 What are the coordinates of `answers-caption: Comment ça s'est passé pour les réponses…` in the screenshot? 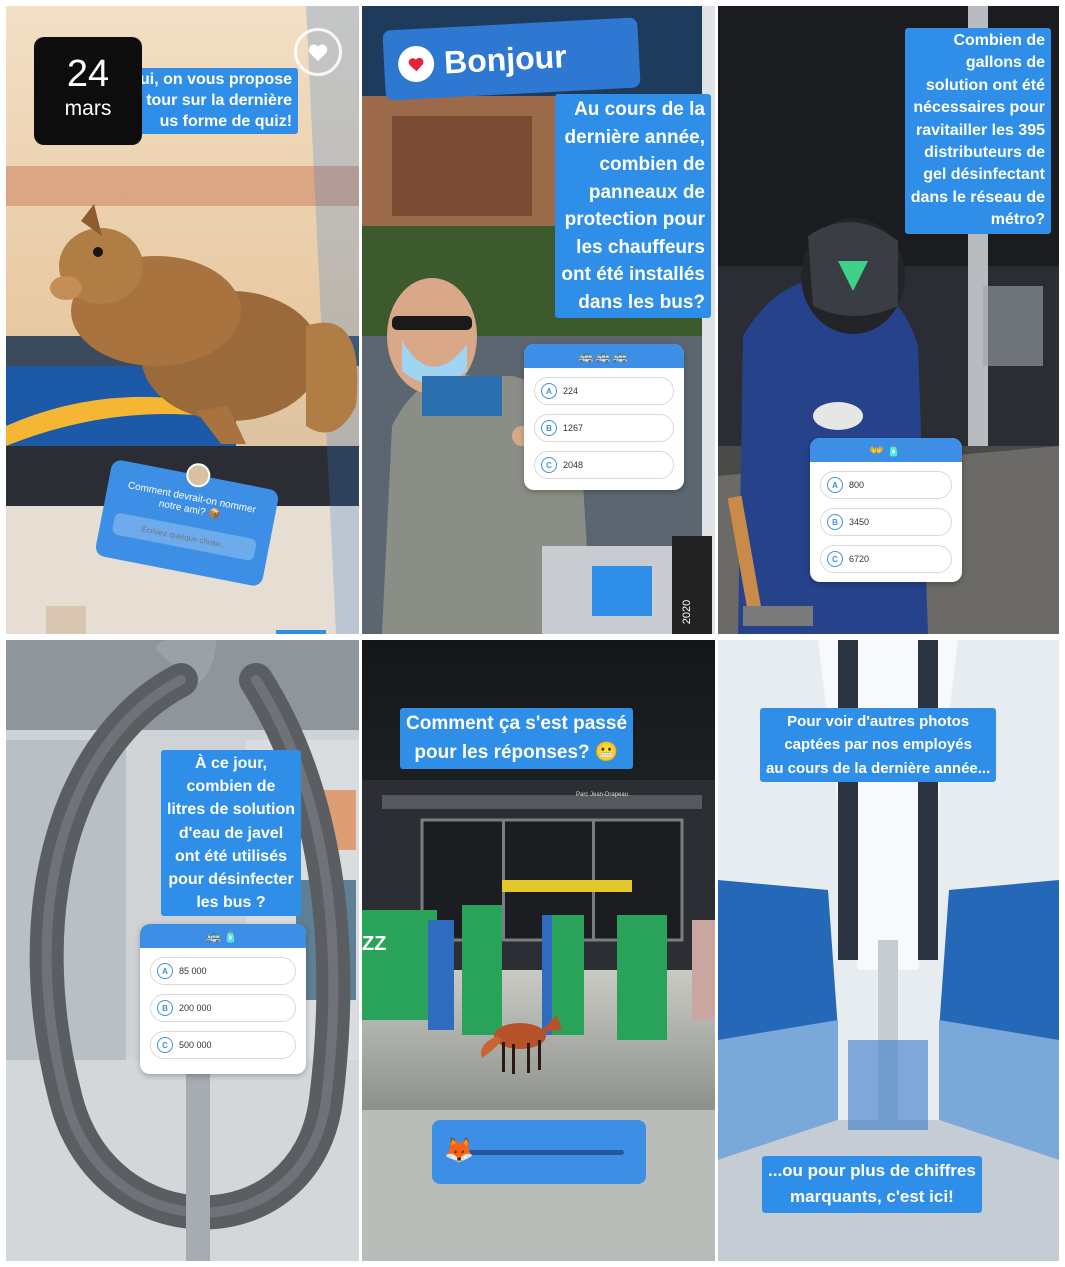 It's located at (517, 738).